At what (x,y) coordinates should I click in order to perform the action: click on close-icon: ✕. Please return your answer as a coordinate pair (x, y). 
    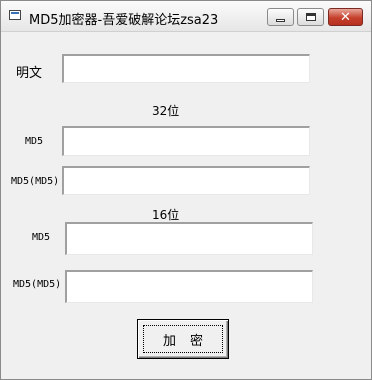
    Looking at the image, I should click on (345, 17).